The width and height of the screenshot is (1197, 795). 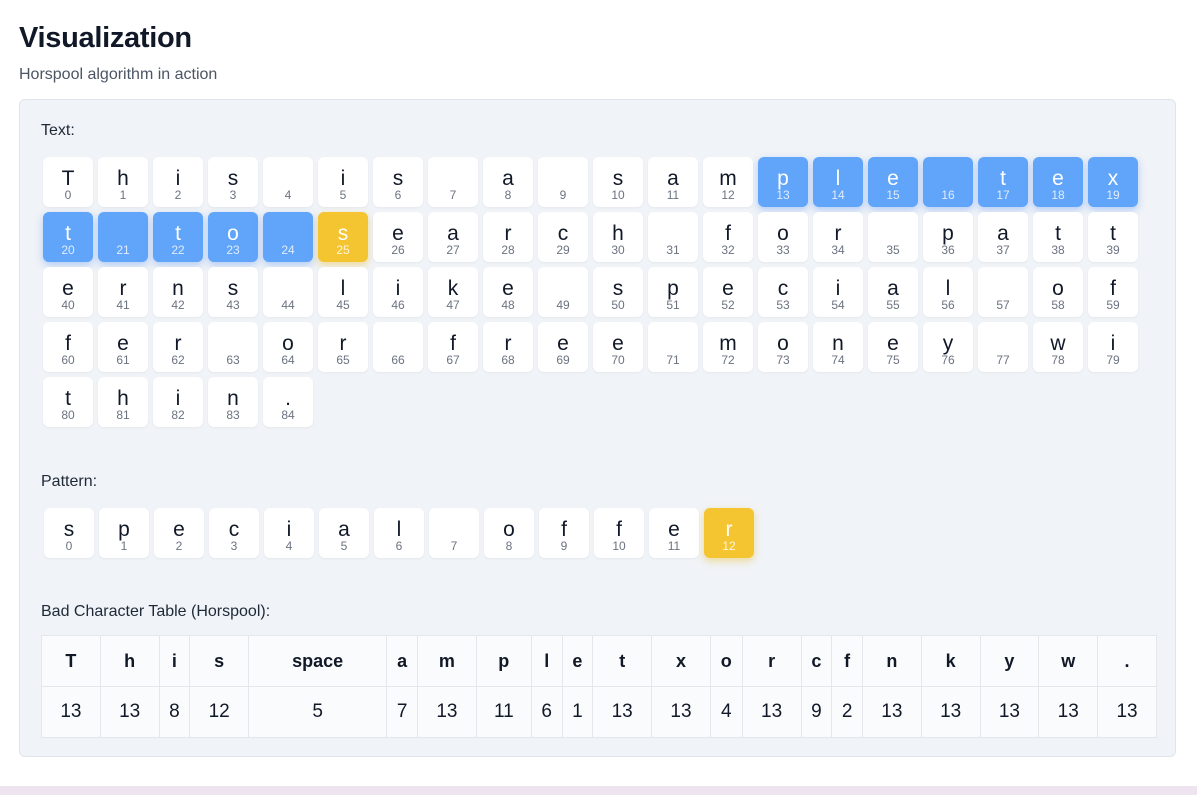 I want to click on text-cell-index: 31, so click(x=673, y=250).